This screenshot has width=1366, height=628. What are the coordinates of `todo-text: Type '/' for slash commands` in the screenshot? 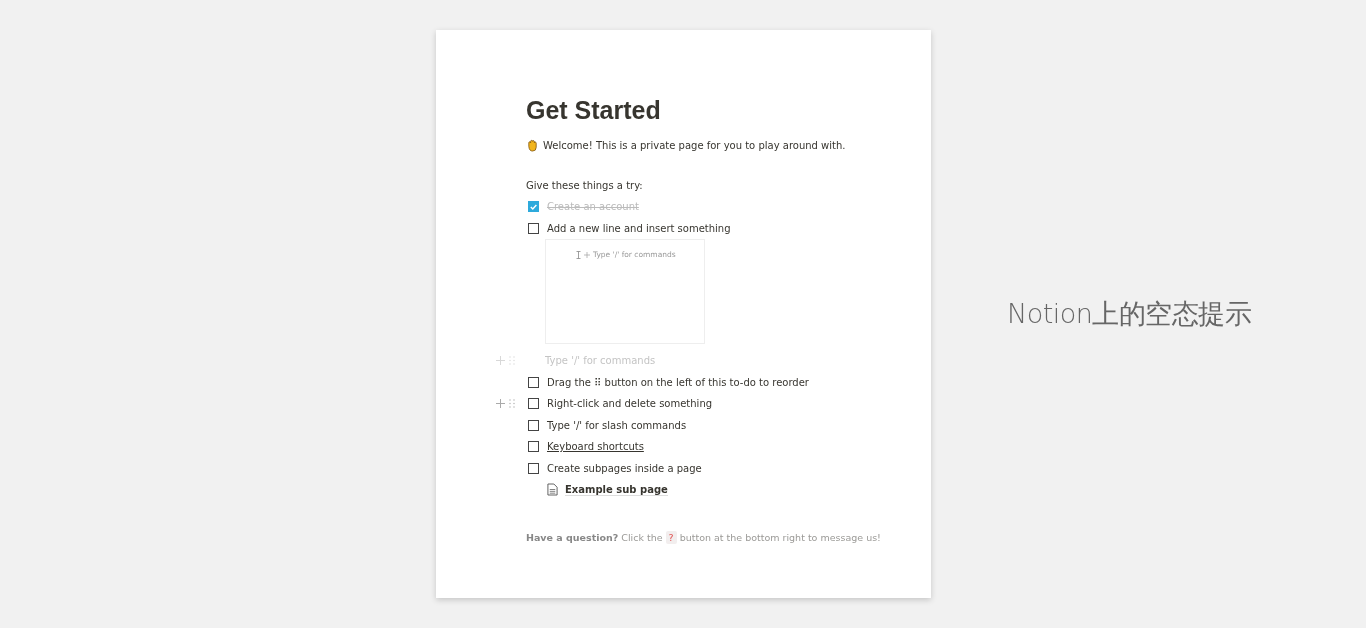 It's located at (617, 425).